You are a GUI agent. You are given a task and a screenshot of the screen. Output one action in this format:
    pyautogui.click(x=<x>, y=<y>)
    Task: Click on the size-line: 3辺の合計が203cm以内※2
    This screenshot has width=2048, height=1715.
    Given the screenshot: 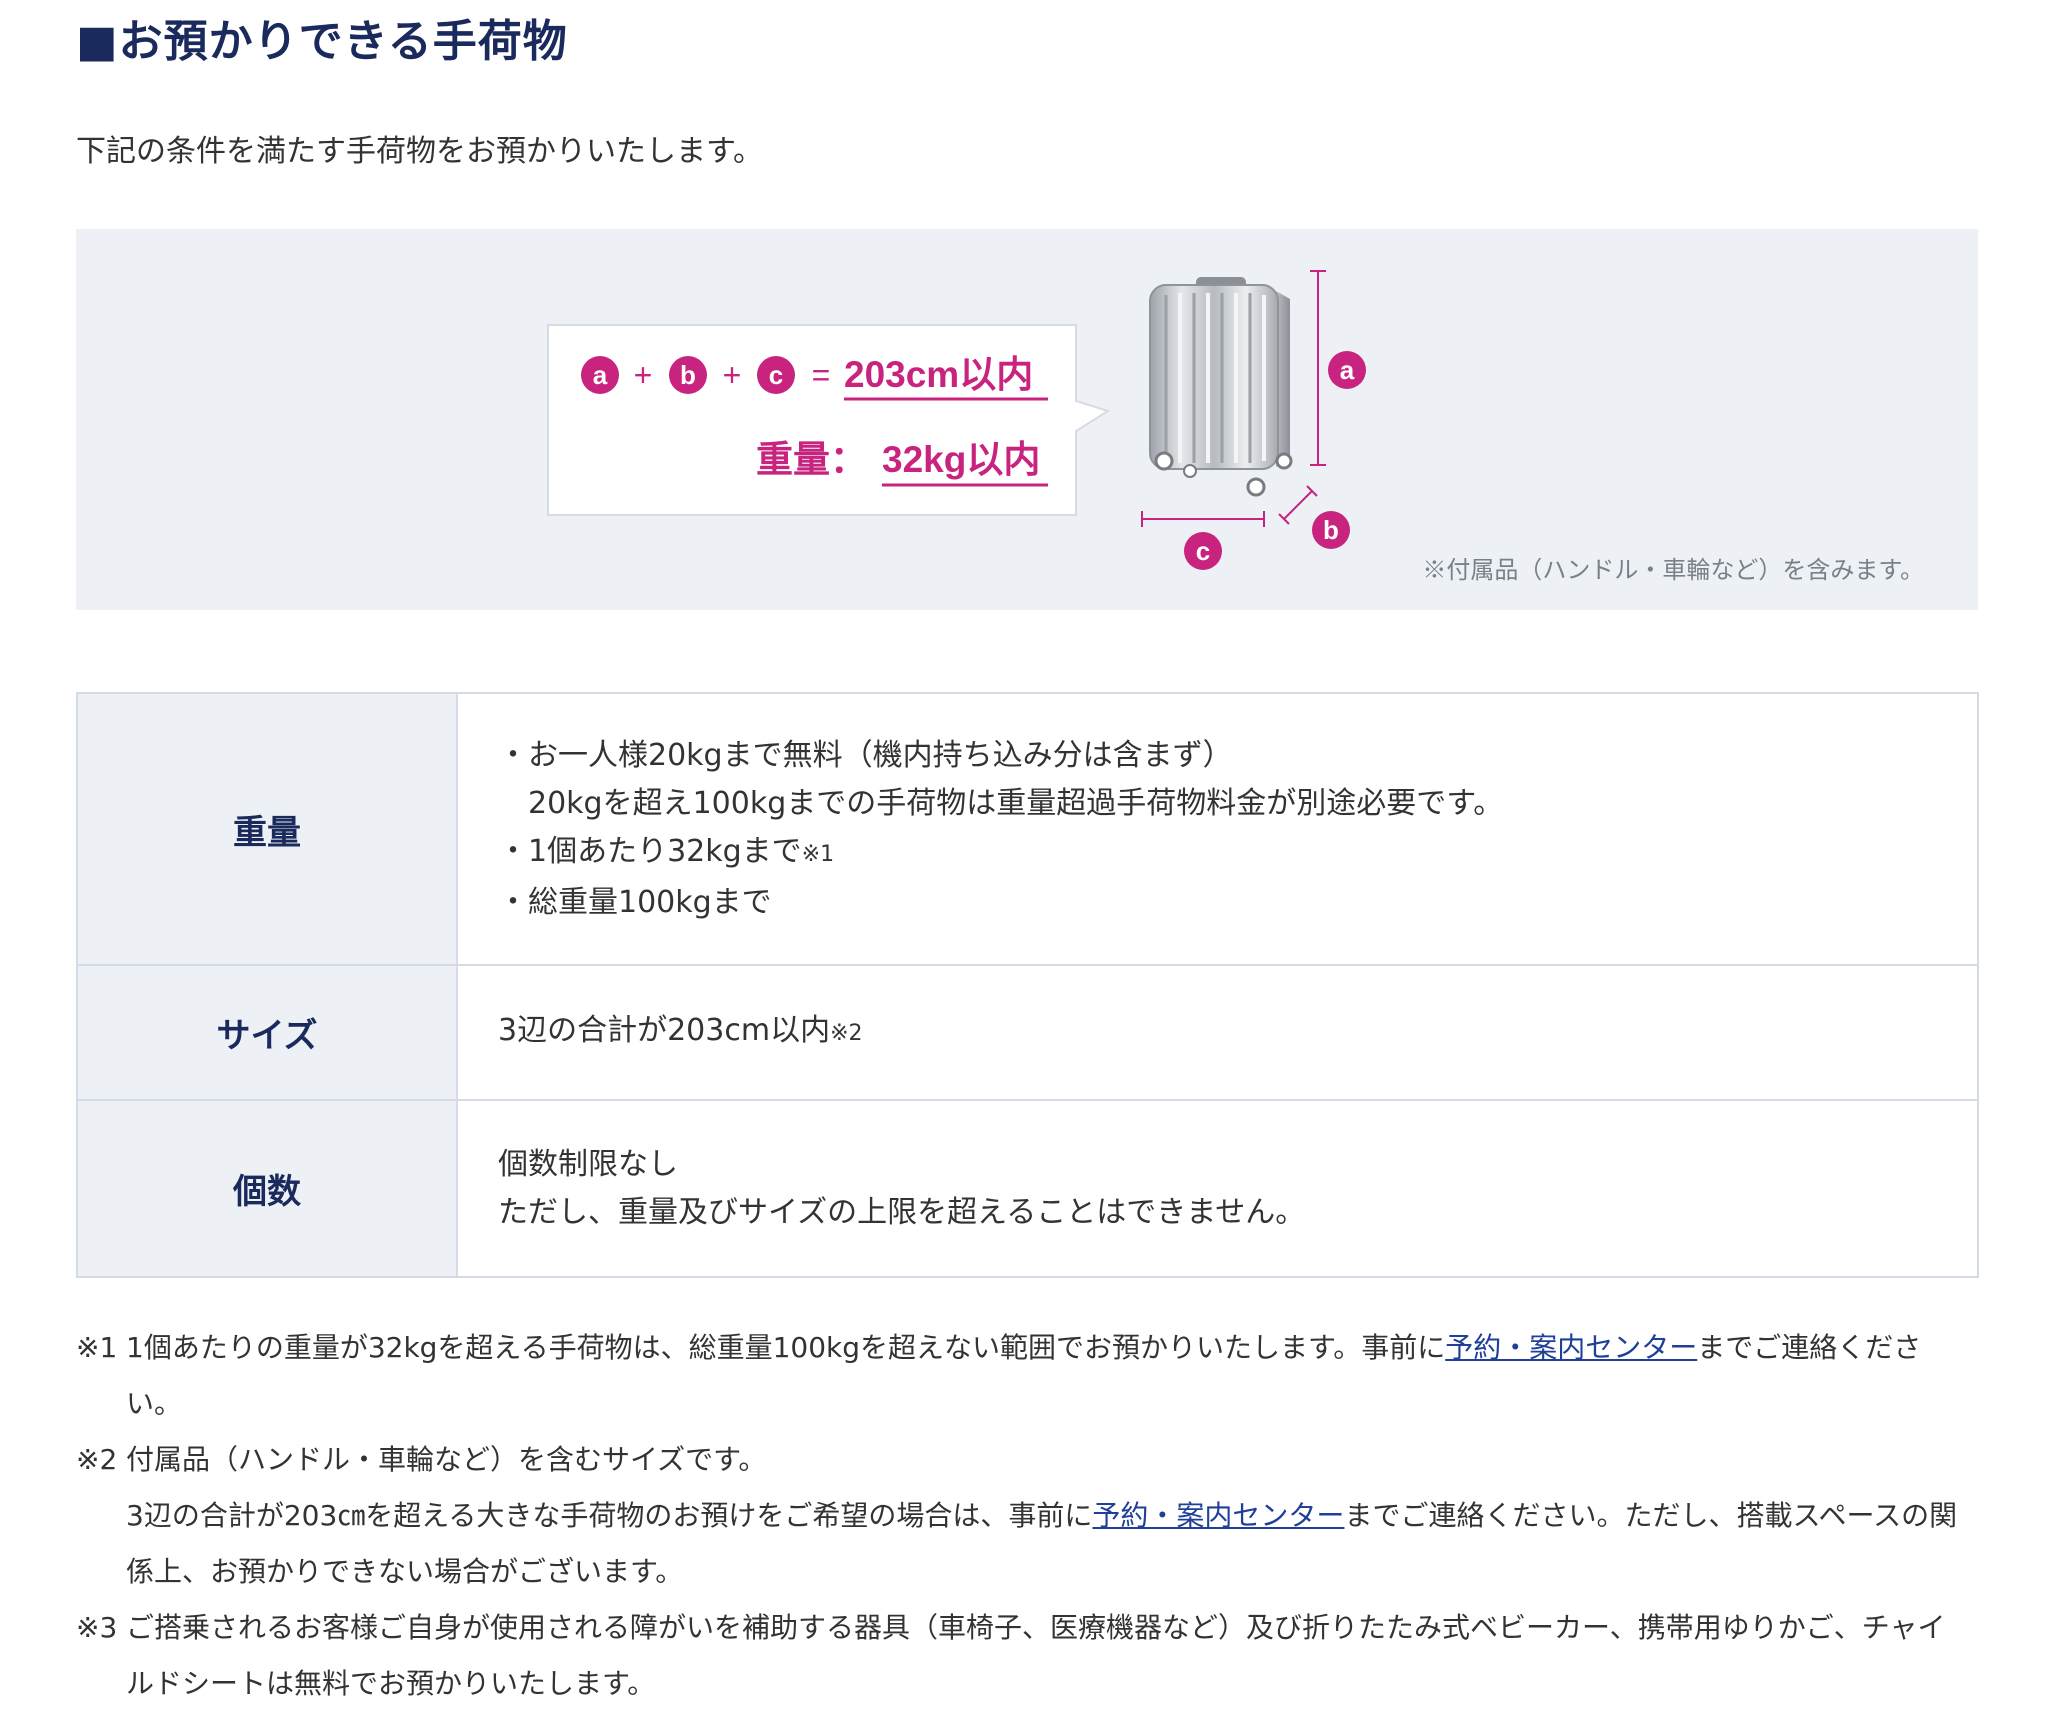 What is the action you would take?
    pyautogui.click(x=1237, y=1032)
    